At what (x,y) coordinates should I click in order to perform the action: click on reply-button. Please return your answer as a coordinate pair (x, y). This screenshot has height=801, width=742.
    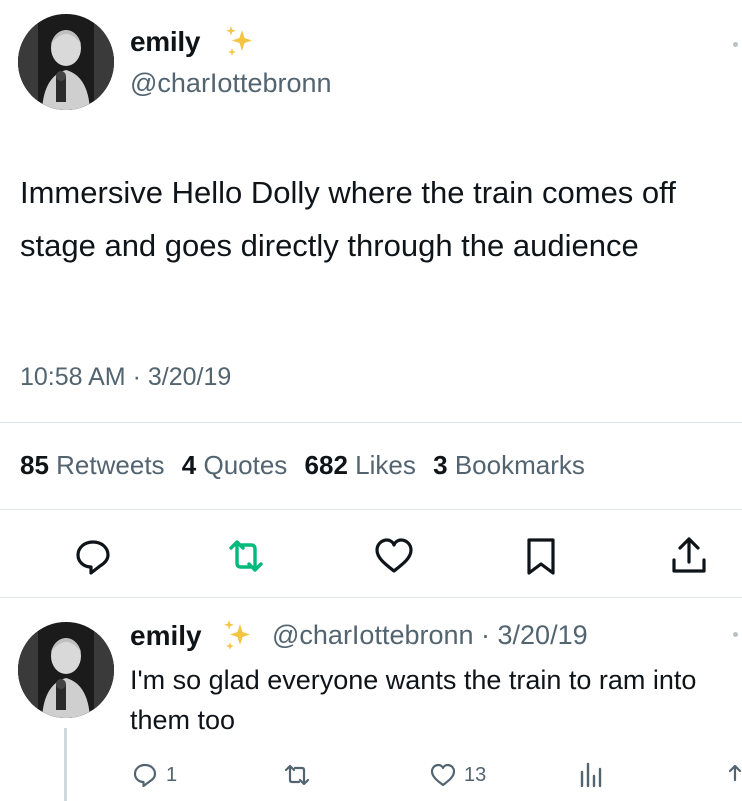
    Looking at the image, I should click on (93, 556).